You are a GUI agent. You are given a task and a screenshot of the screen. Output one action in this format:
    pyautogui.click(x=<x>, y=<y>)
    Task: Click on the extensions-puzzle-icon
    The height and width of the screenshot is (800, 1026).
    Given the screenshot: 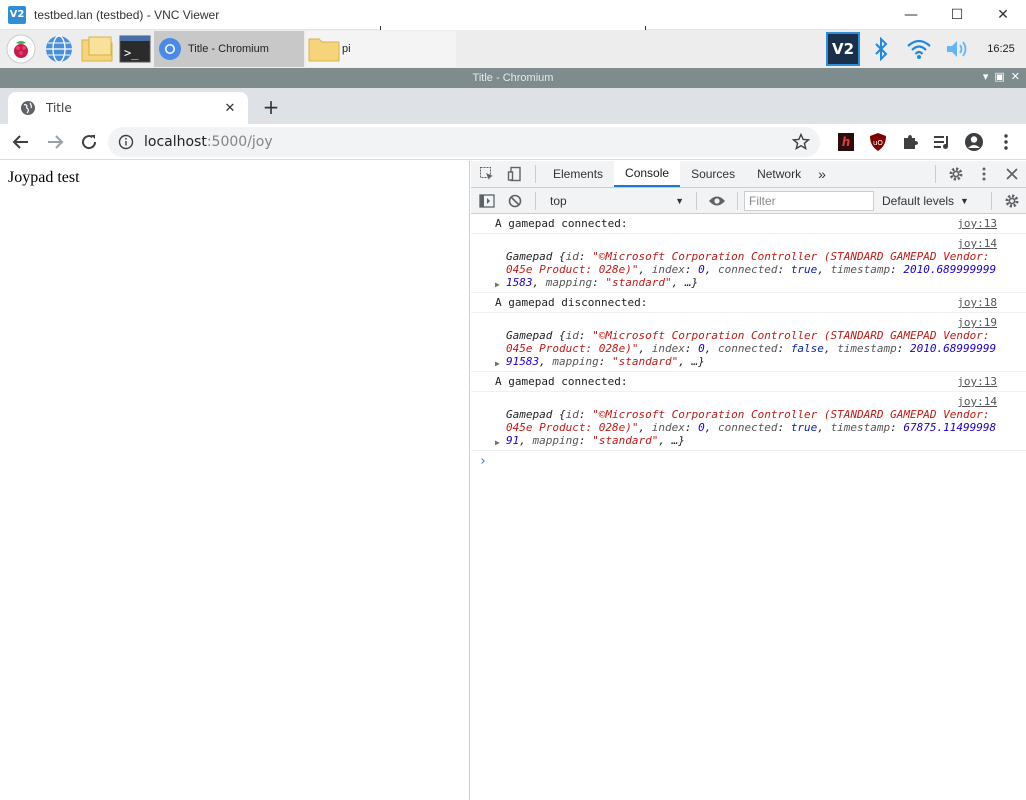 What is the action you would take?
    pyautogui.click(x=910, y=142)
    